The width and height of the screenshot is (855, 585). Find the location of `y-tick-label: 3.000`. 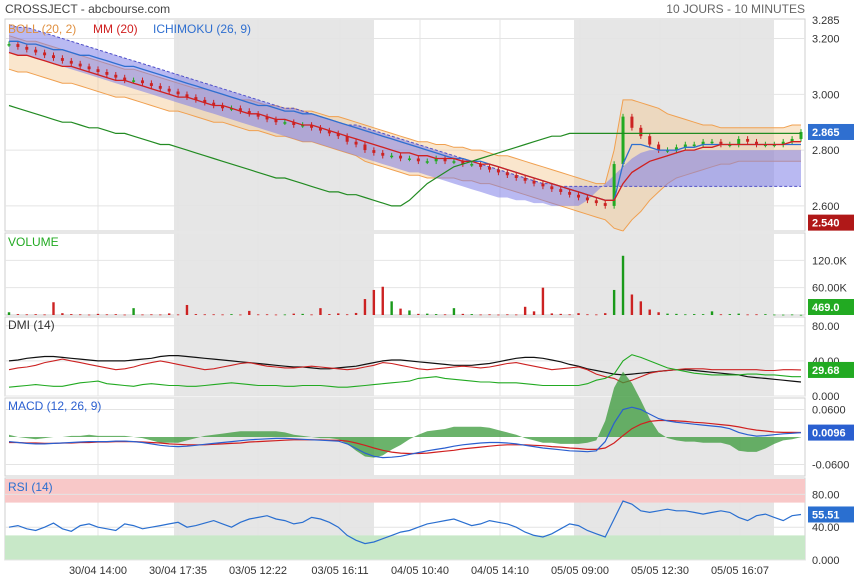

y-tick-label: 3.000 is located at coordinates (826, 95).